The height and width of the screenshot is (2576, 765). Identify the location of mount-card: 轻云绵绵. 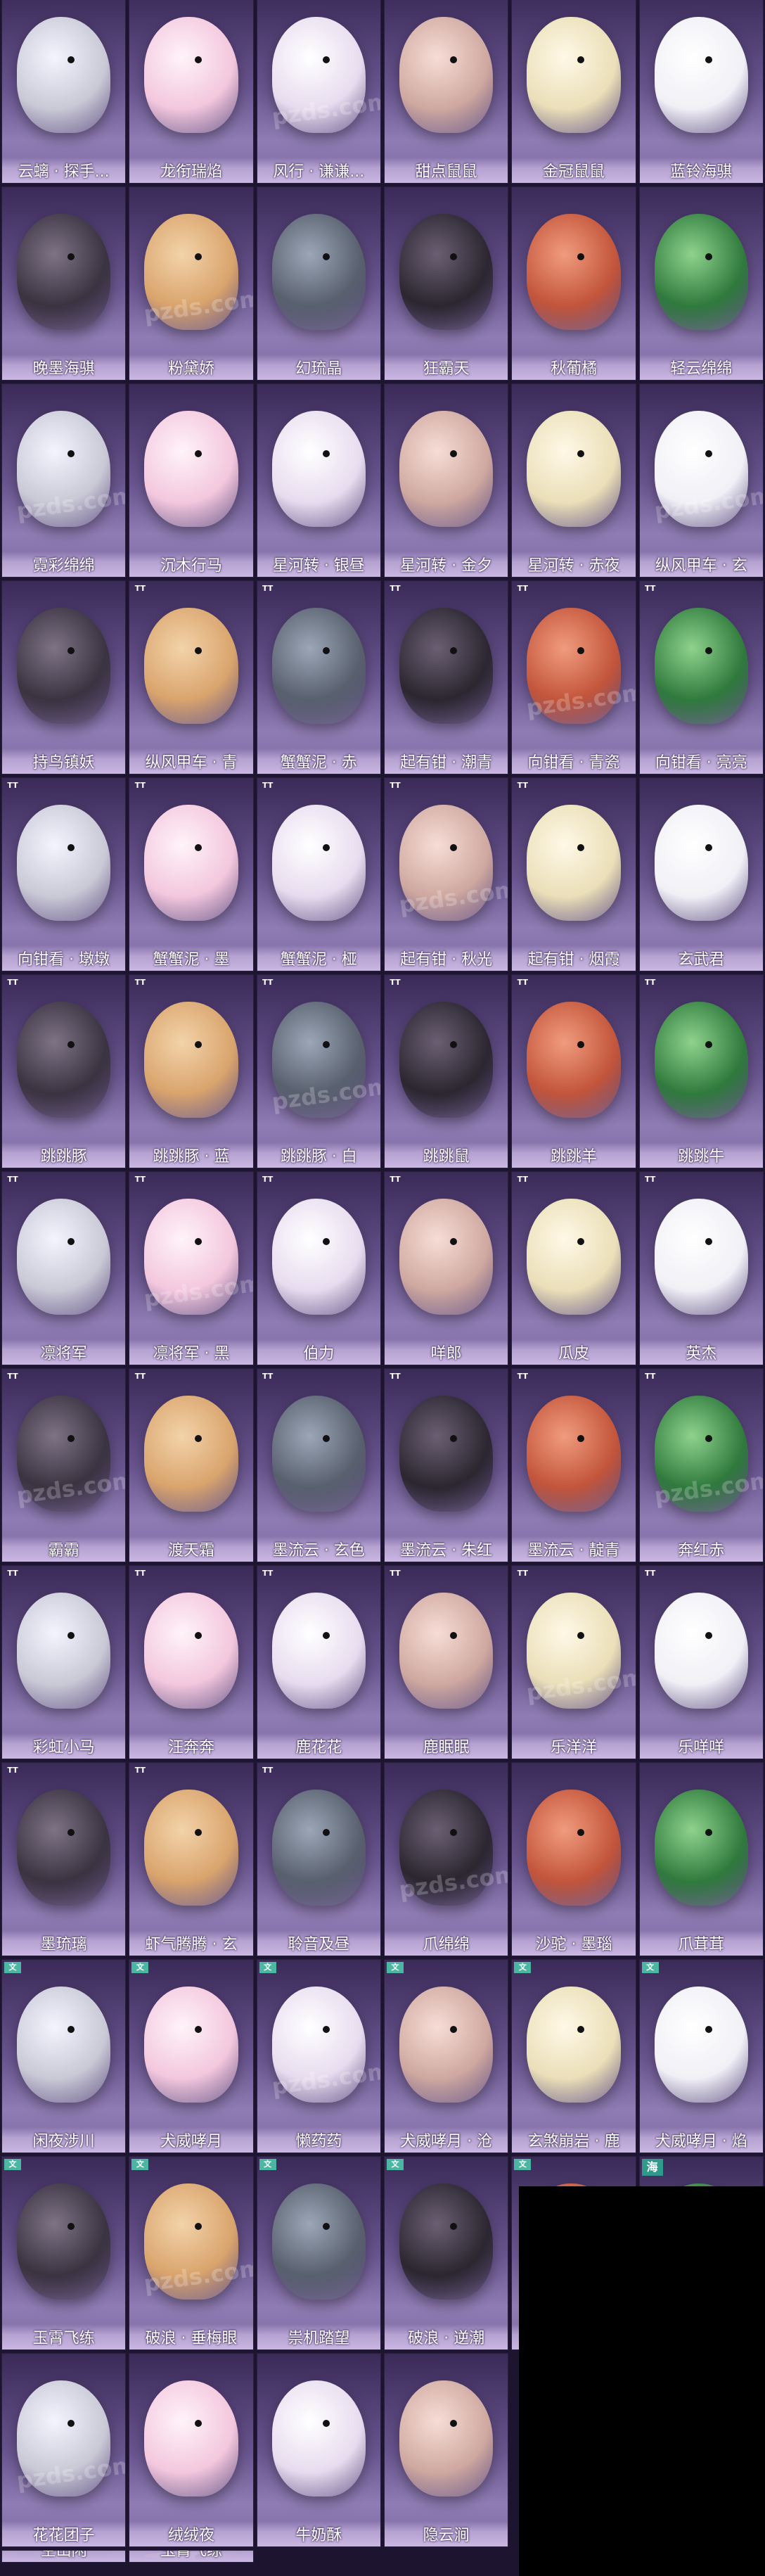
(701, 283).